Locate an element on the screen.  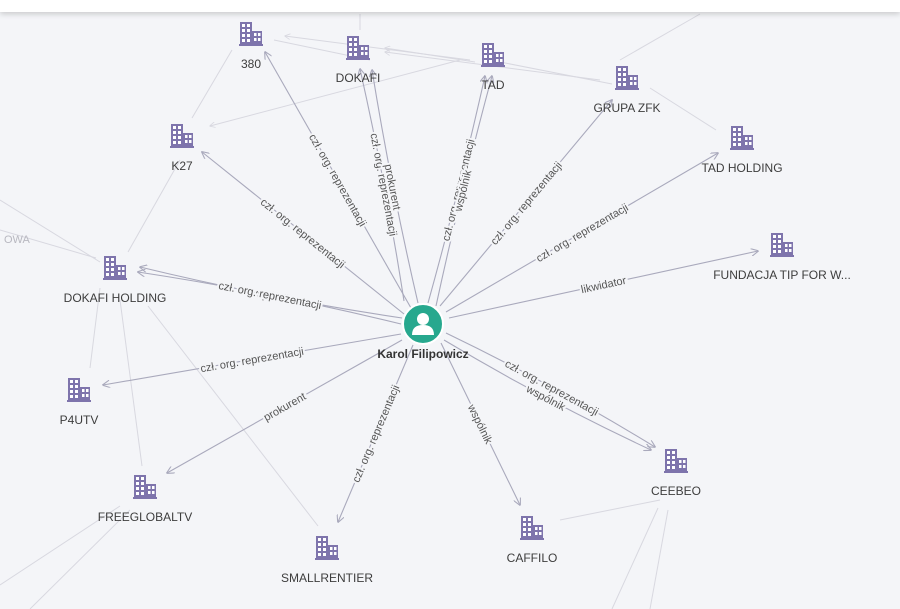
company-node-tad-holding: TAD HOLDING is located at coordinates (742, 150).